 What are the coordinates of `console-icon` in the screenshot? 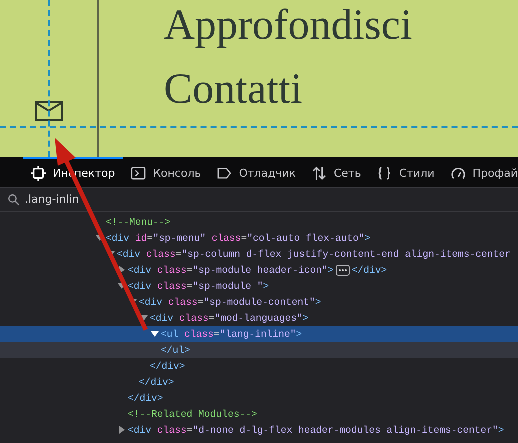 It's located at (138, 173).